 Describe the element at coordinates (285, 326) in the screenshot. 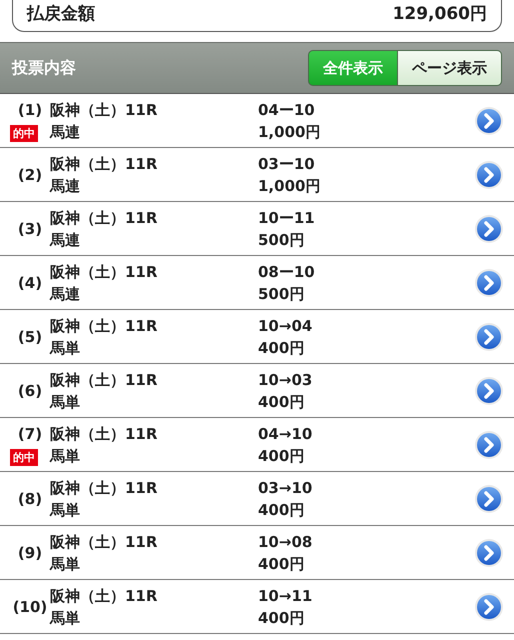

I see `combination: 10→04` at that location.